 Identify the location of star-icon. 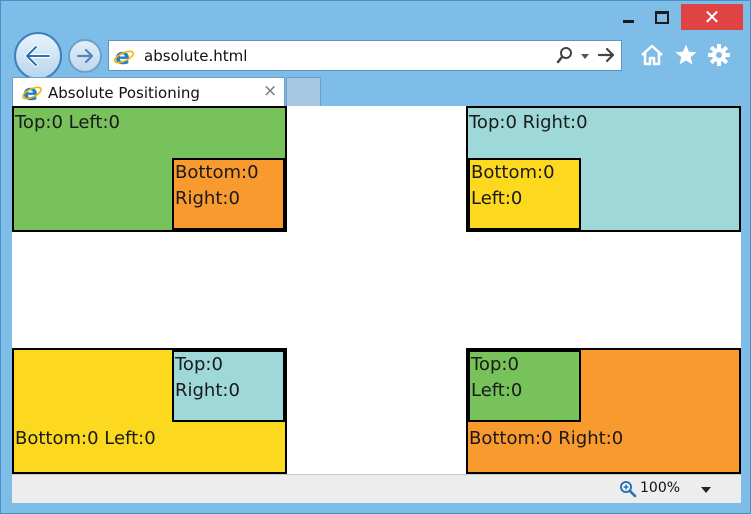
(686, 54).